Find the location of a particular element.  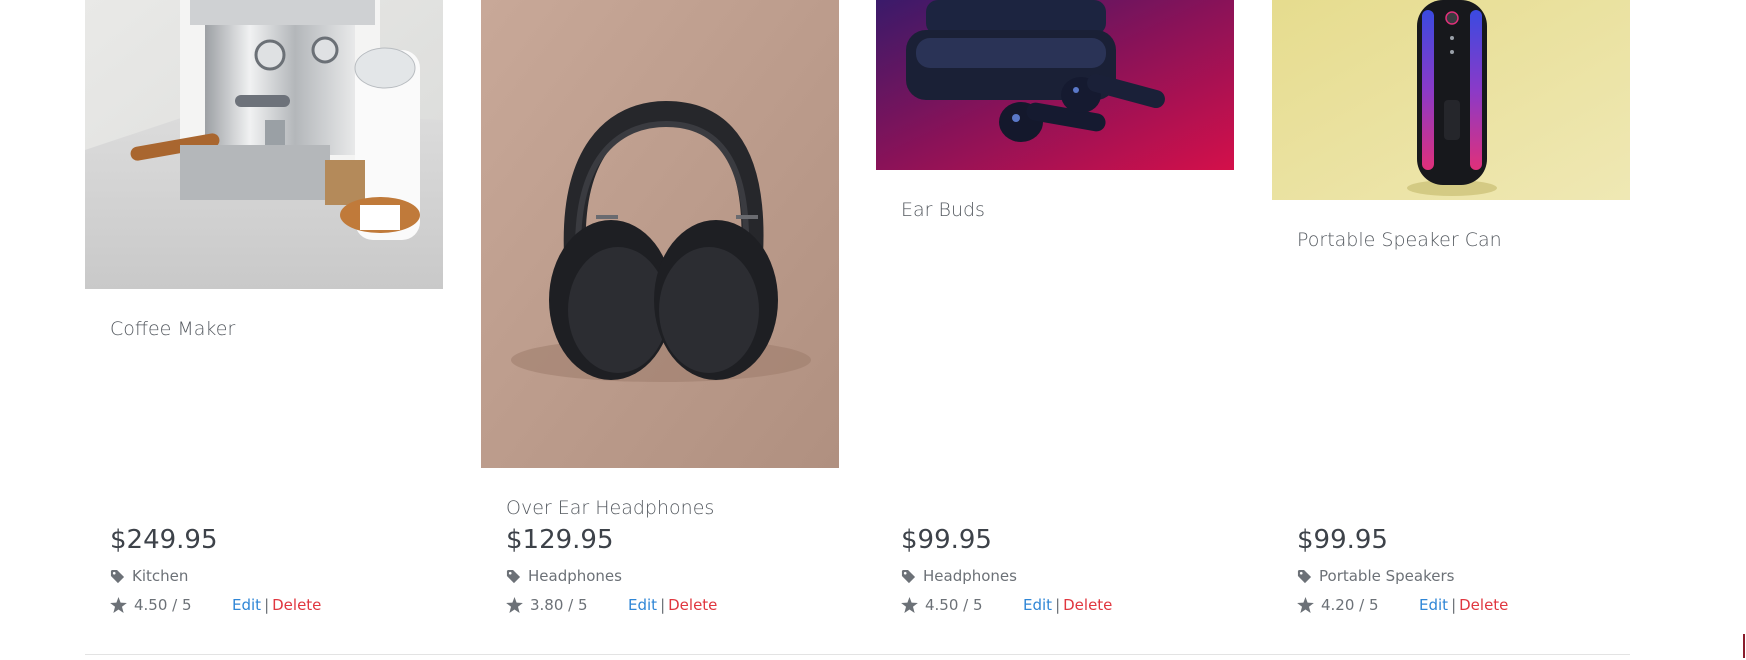

product-name: Portable Speaker Can is located at coordinates (1399, 240).